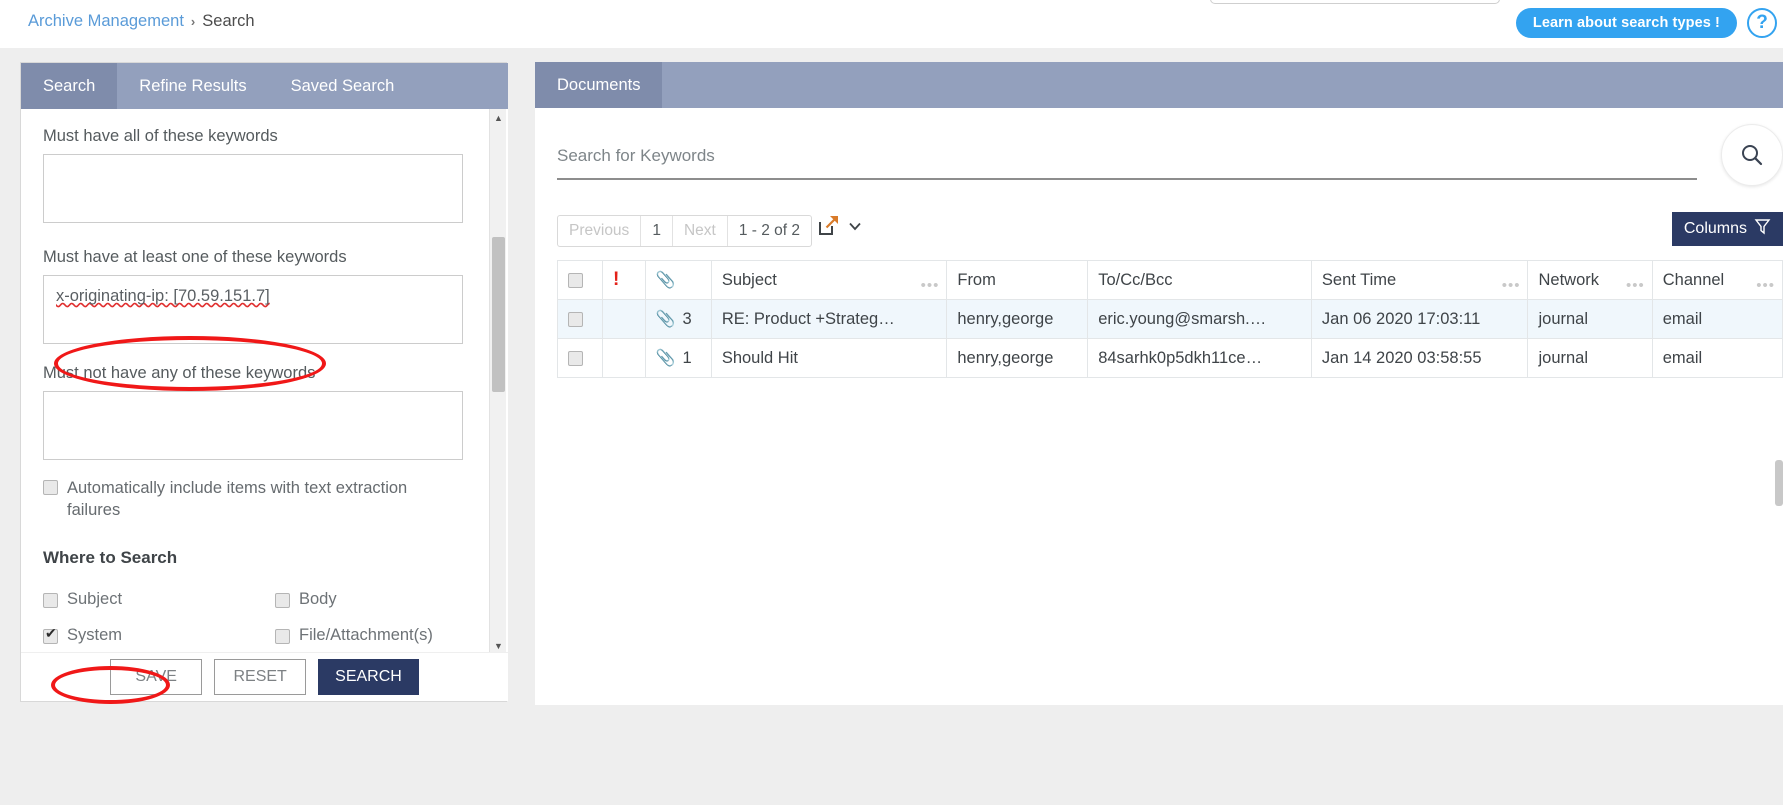 The image size is (1783, 805). Describe the element at coordinates (829, 280) in the screenshot. I see `header-subject: Subject •••` at that location.